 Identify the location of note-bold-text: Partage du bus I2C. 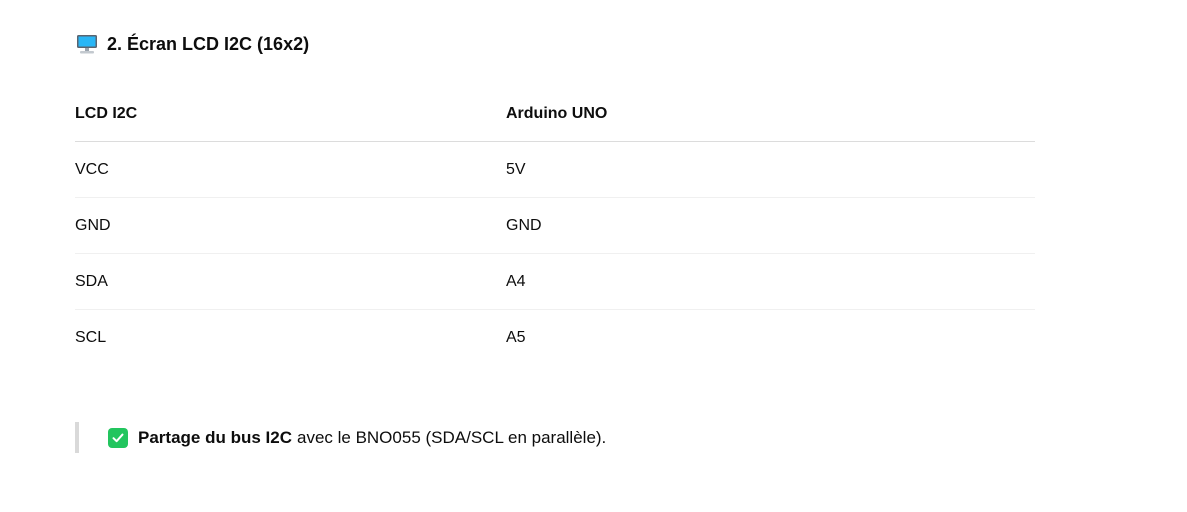
(215, 437).